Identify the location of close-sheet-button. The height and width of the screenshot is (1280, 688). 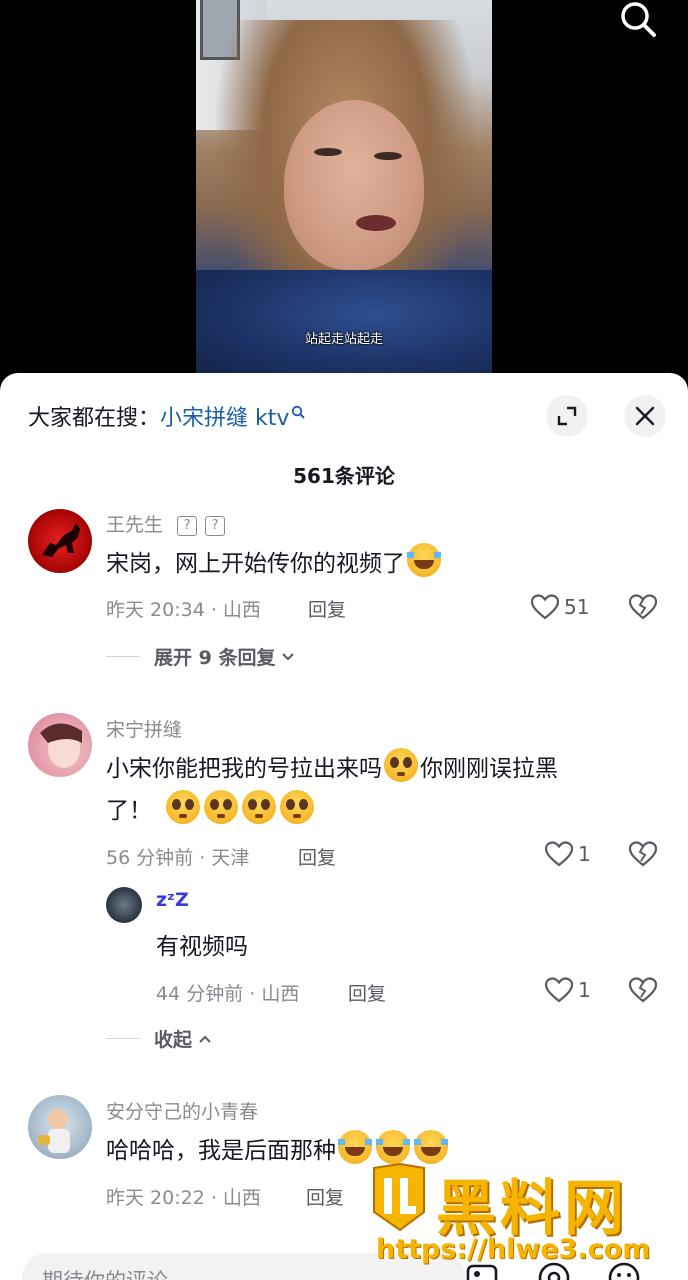
(645, 416).